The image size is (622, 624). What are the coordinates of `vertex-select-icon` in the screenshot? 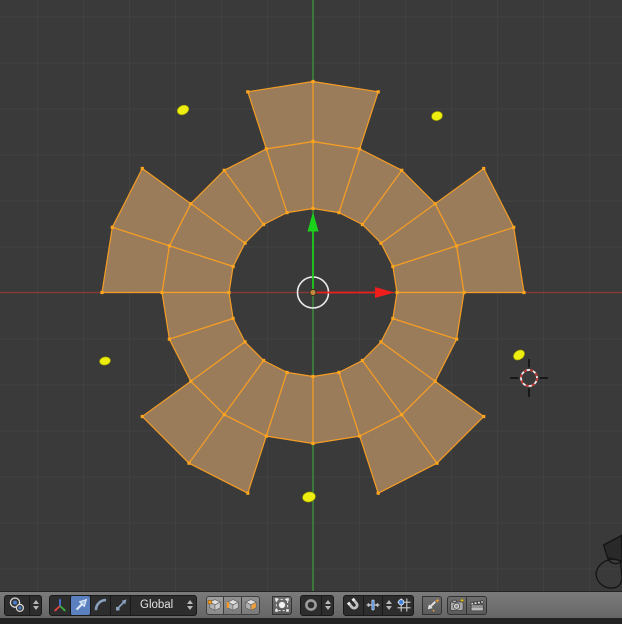 It's located at (214, 605).